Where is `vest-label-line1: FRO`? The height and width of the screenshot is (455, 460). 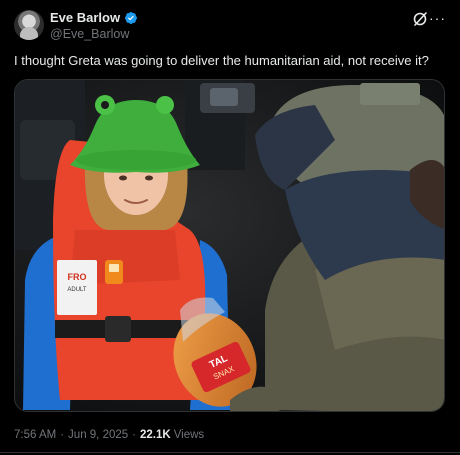
vest-label-line1: FRO is located at coordinates (77, 277).